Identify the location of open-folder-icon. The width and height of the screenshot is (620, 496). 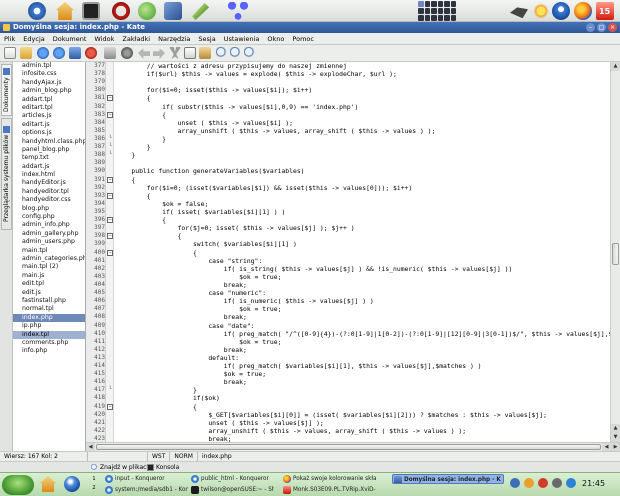
(26, 53).